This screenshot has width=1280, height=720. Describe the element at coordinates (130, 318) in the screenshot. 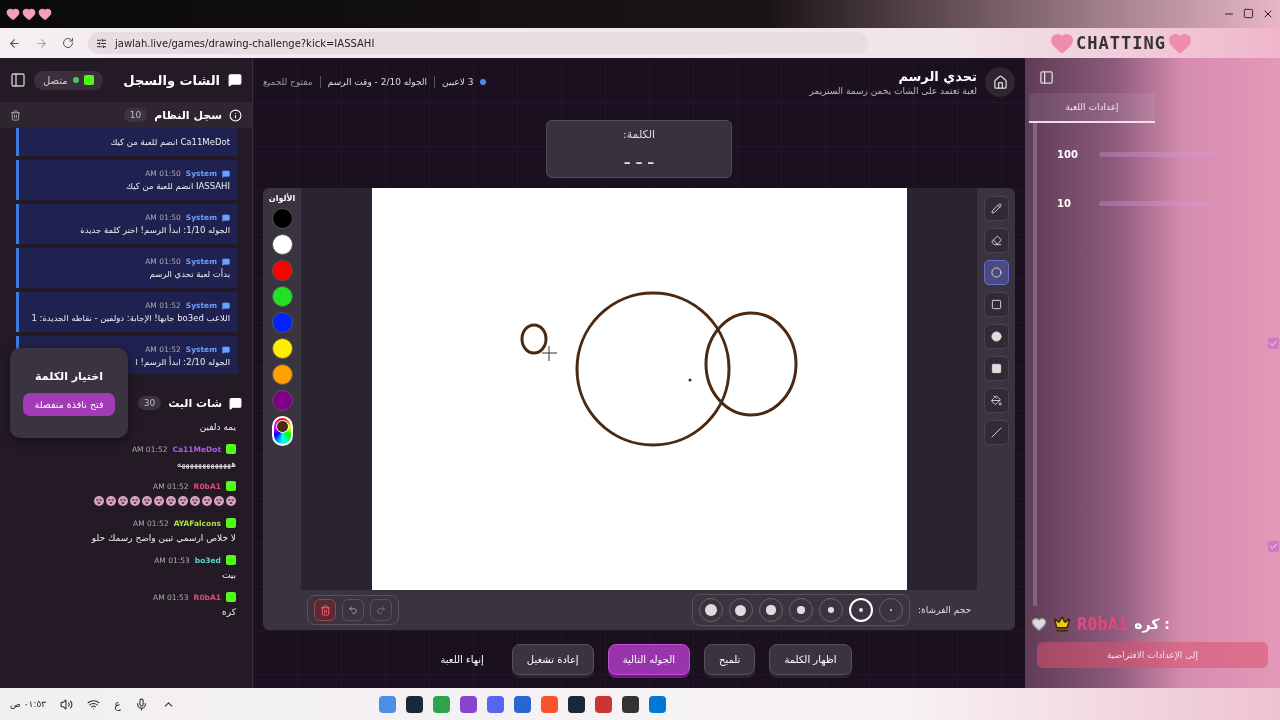

I see `log-text: اللاعب bo3ed جابها! الإجابة: دولفين - نقاطه الجديدة: 1` at that location.